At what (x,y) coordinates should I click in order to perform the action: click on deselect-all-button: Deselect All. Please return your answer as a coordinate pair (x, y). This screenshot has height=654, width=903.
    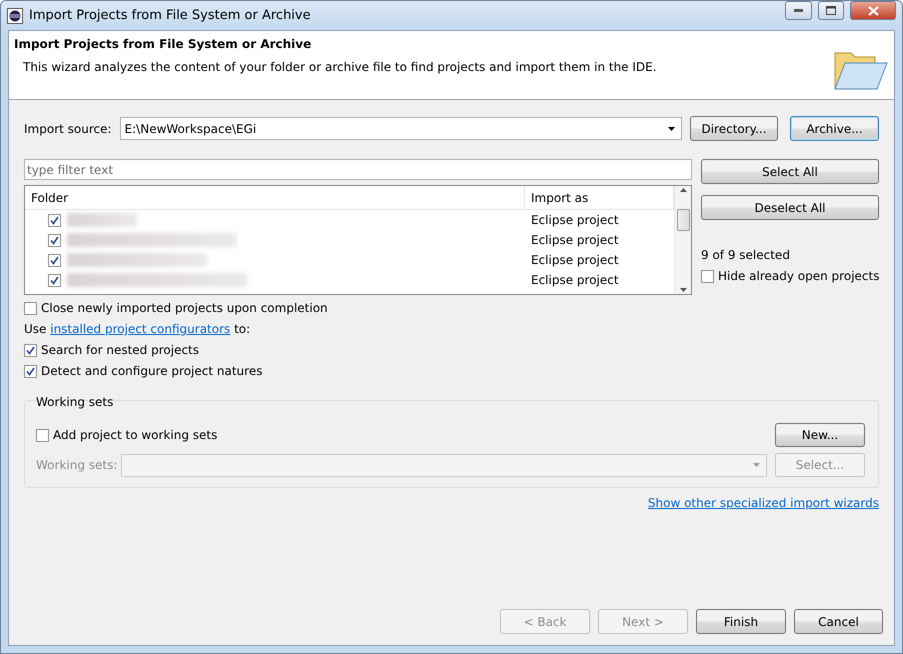
    Looking at the image, I should click on (790, 207).